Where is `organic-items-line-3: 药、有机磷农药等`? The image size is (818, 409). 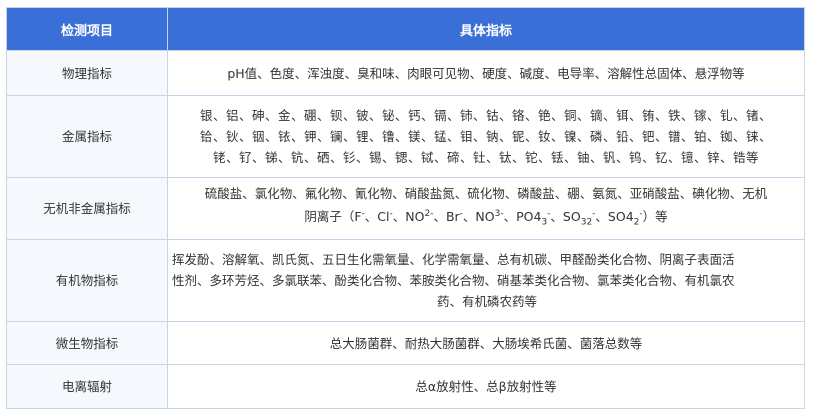
organic-items-line-3: 药、有机磷农药等 is located at coordinates (486, 301).